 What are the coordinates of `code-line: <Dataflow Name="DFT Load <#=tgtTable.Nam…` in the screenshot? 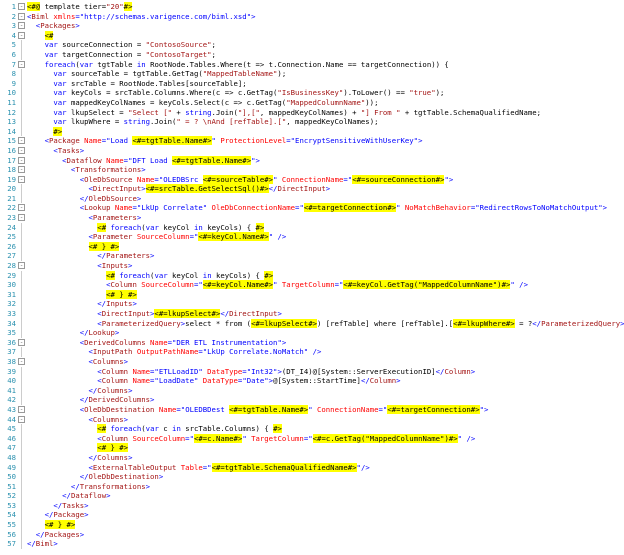 It's located at (325, 160).